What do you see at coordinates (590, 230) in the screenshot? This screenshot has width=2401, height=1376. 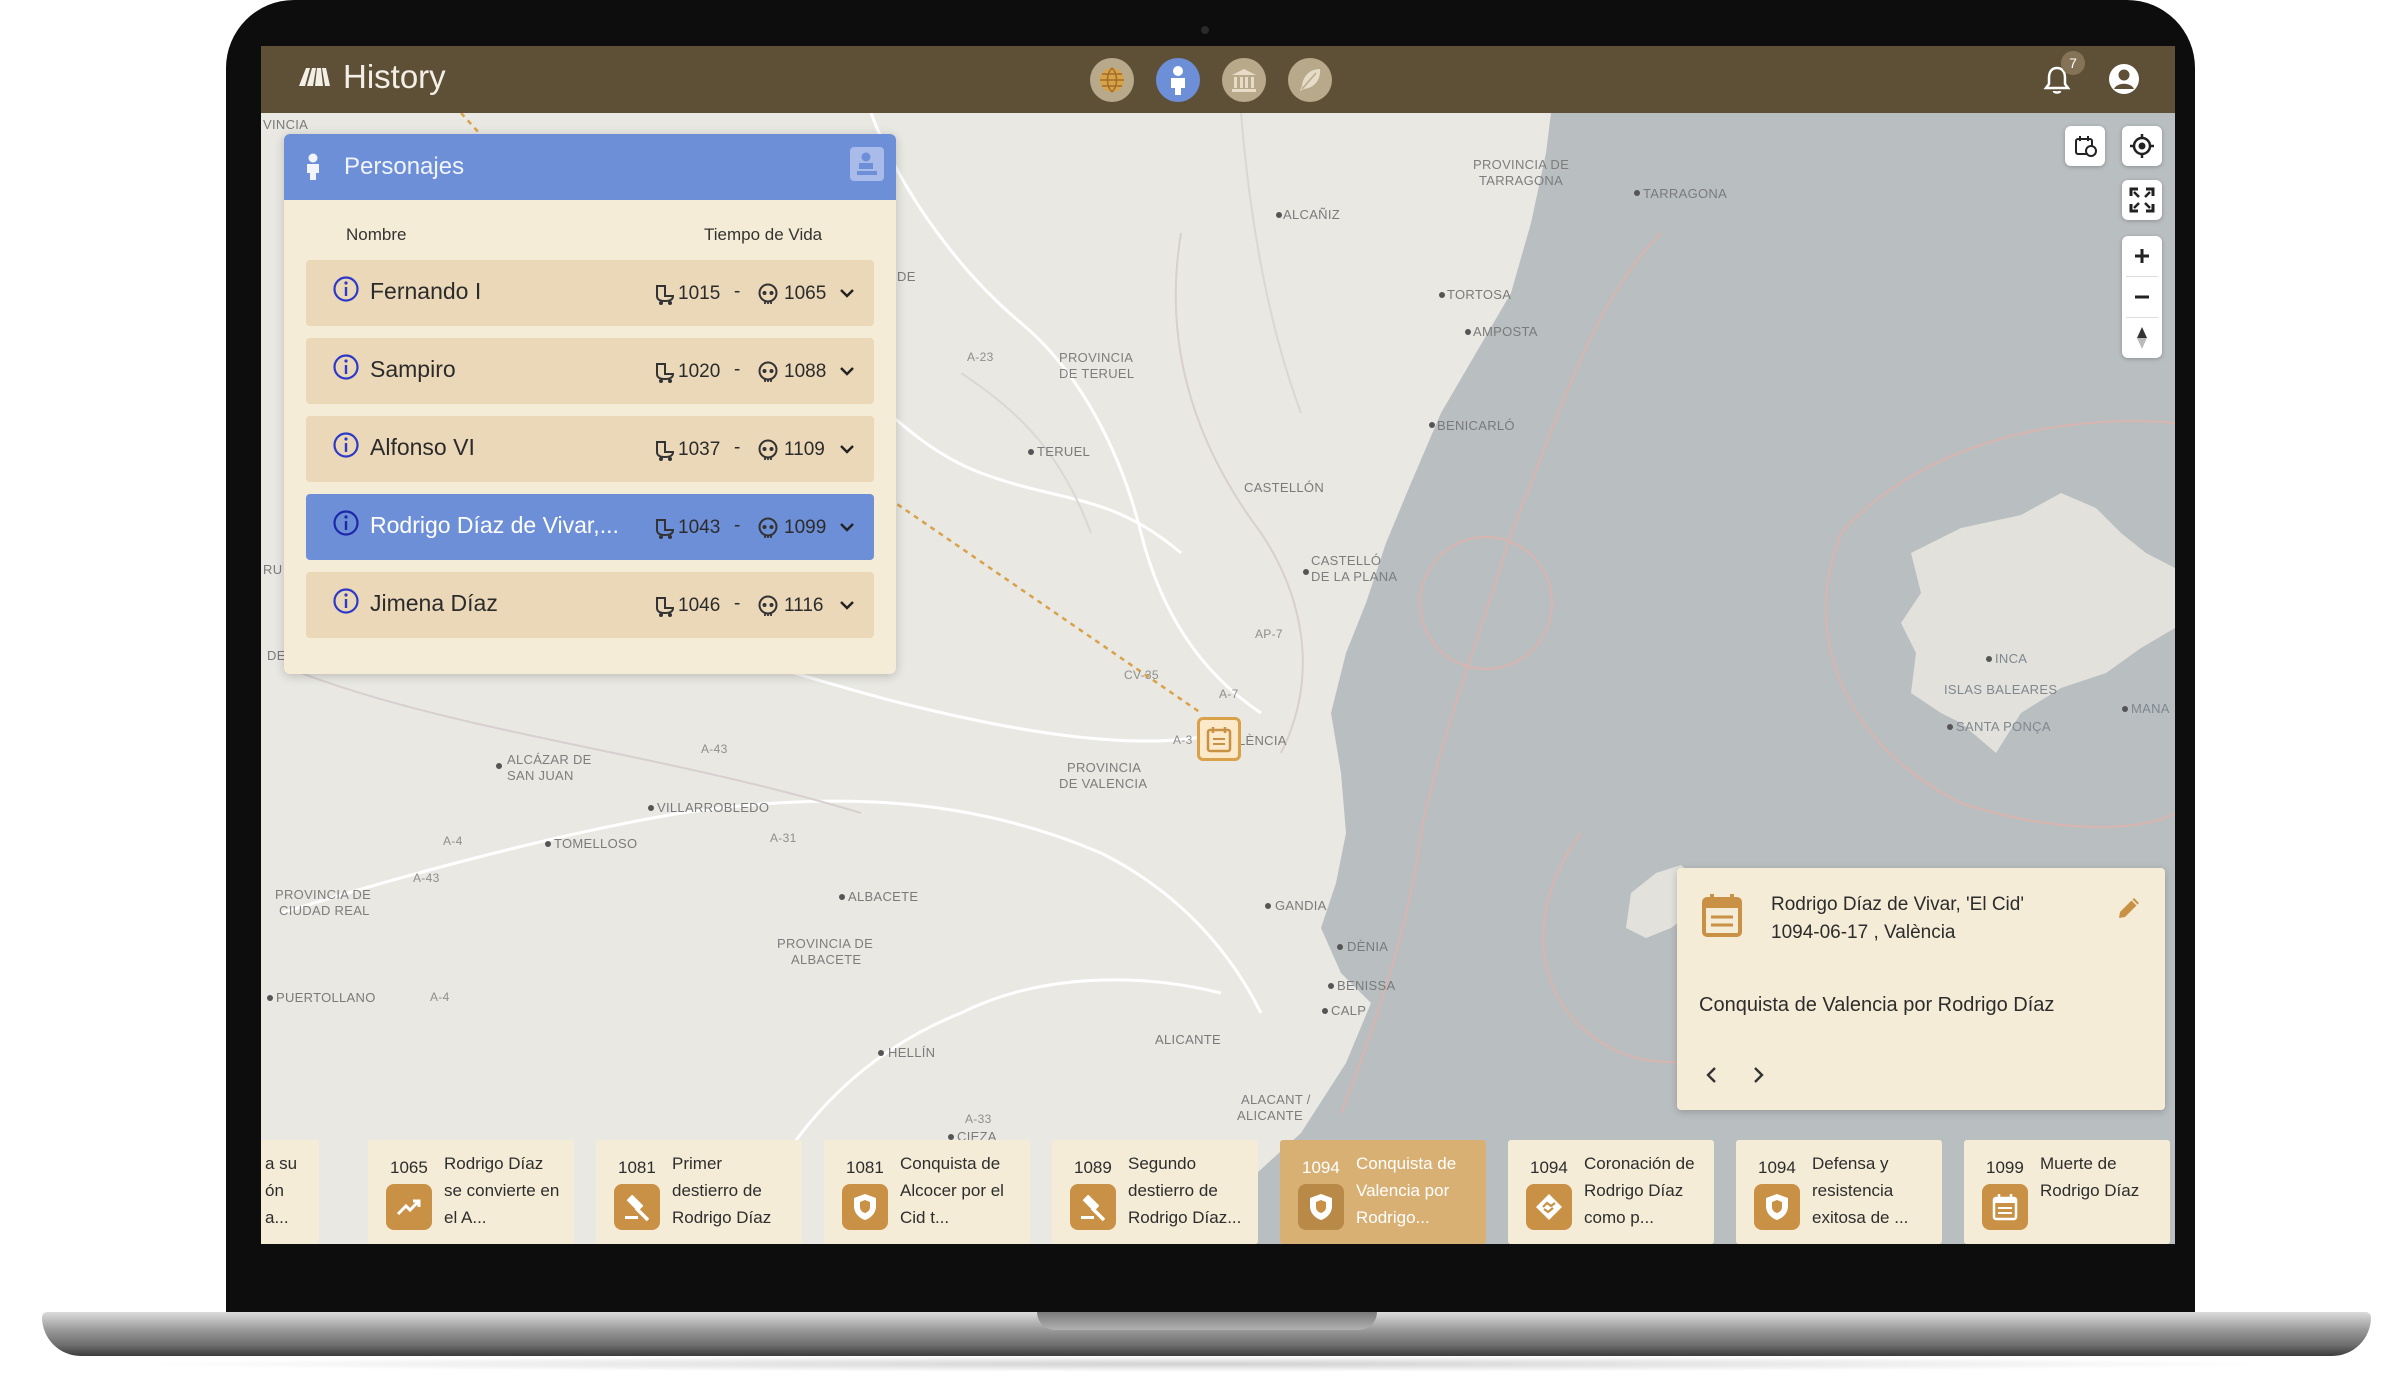 I see `column-headers: Nombre Tiempo de Vida` at bounding box center [590, 230].